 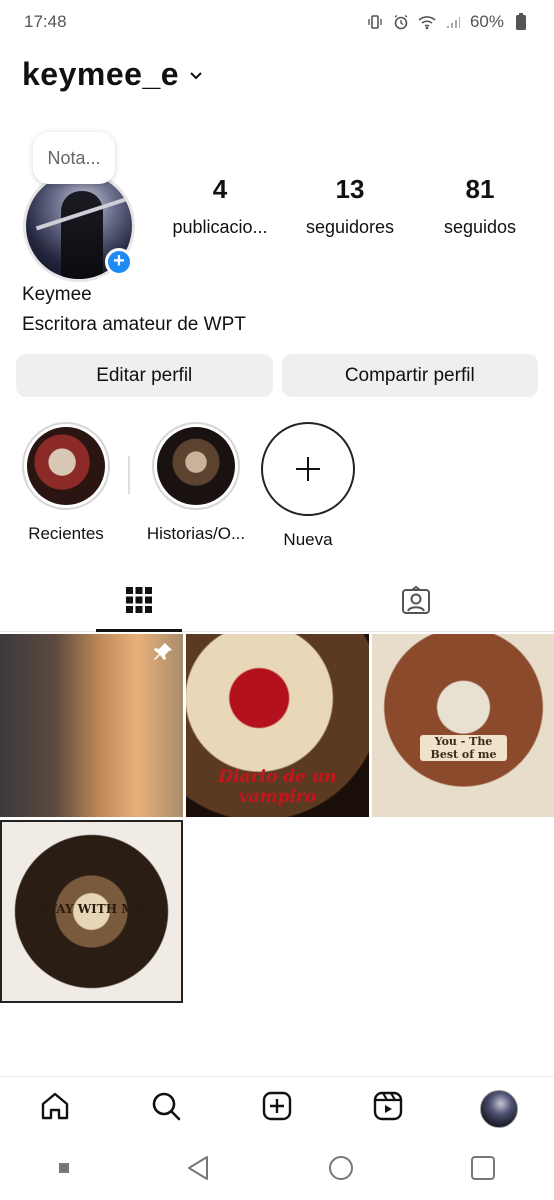 I want to click on chevron-down-icon, so click(x=196, y=75).